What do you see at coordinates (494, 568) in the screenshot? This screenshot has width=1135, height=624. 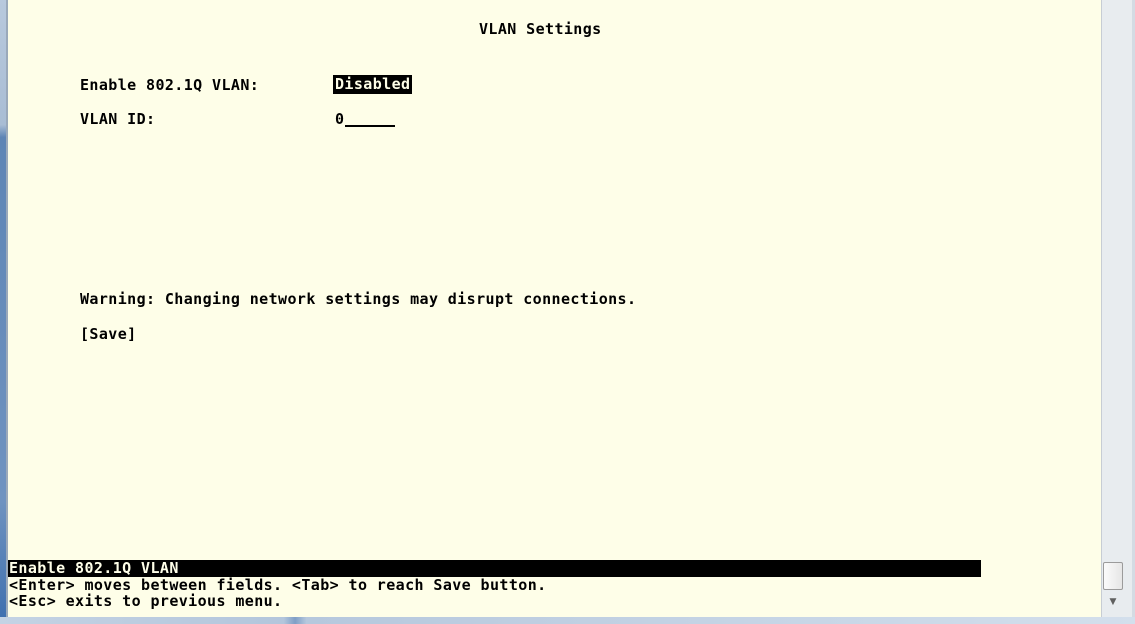 I see `status-bar-current-field: Enable 802.1Q VLAN` at bounding box center [494, 568].